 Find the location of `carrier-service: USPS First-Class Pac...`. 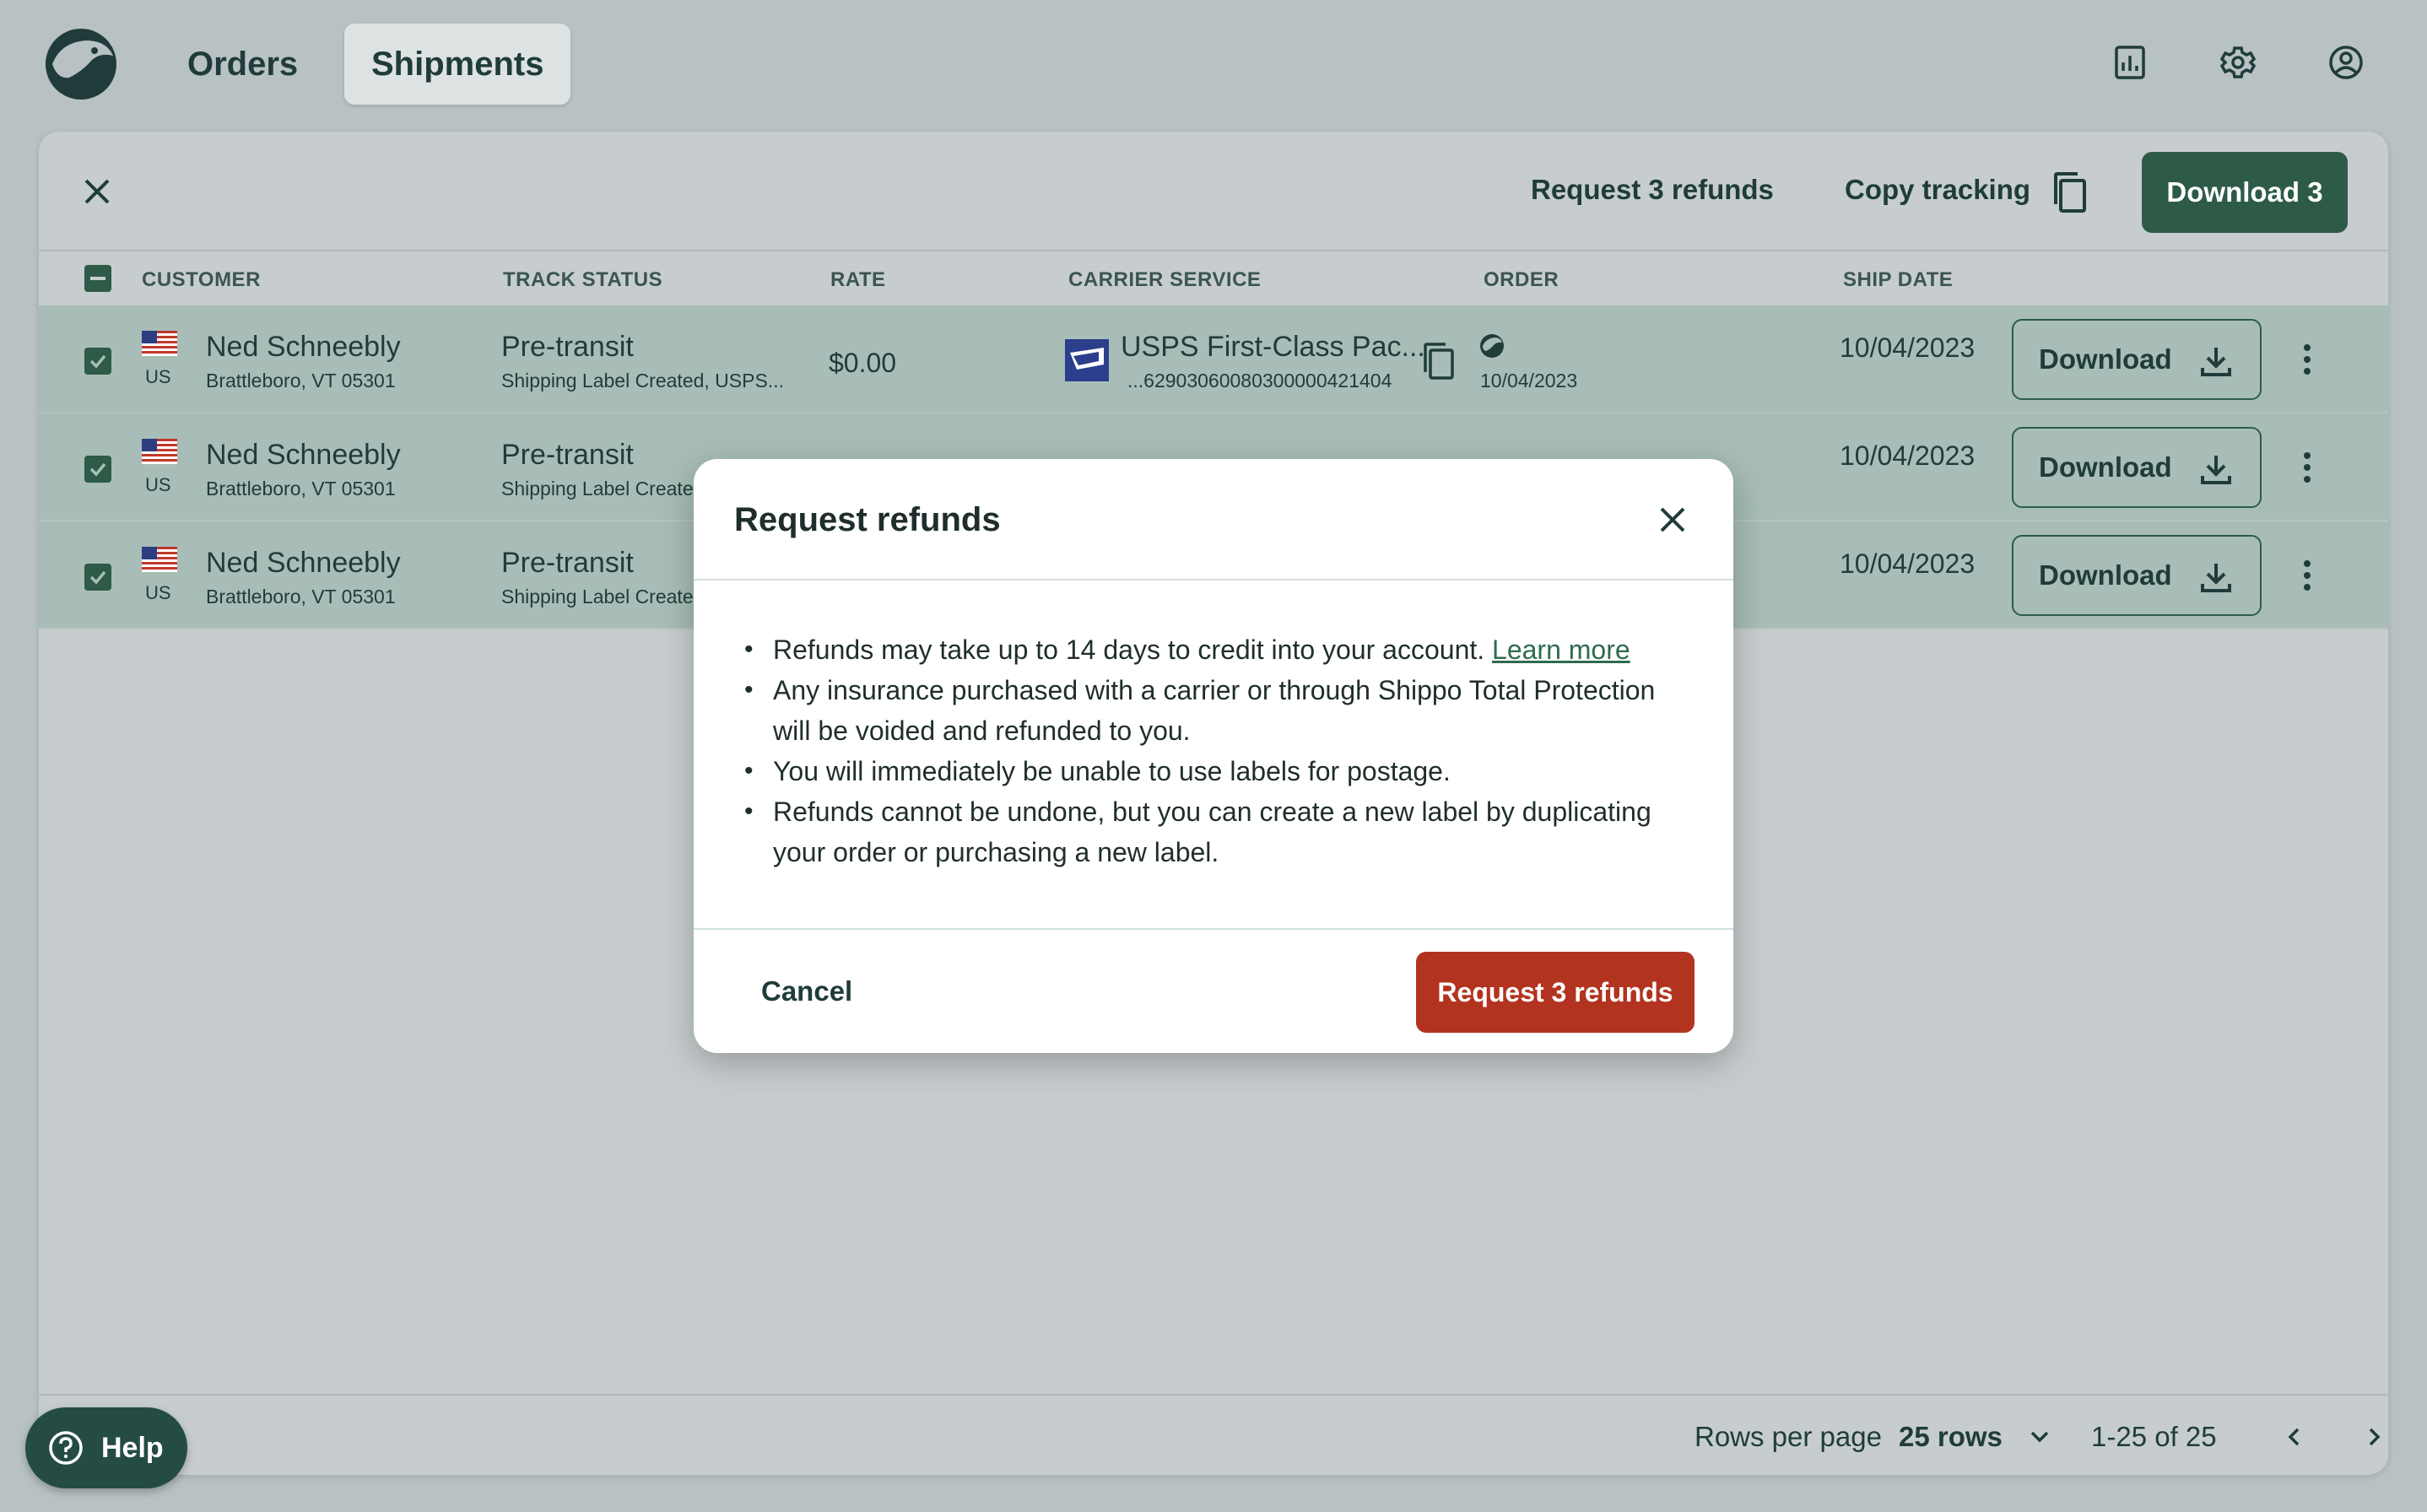

carrier-service: USPS First-Class Pac... is located at coordinates (1273, 347).